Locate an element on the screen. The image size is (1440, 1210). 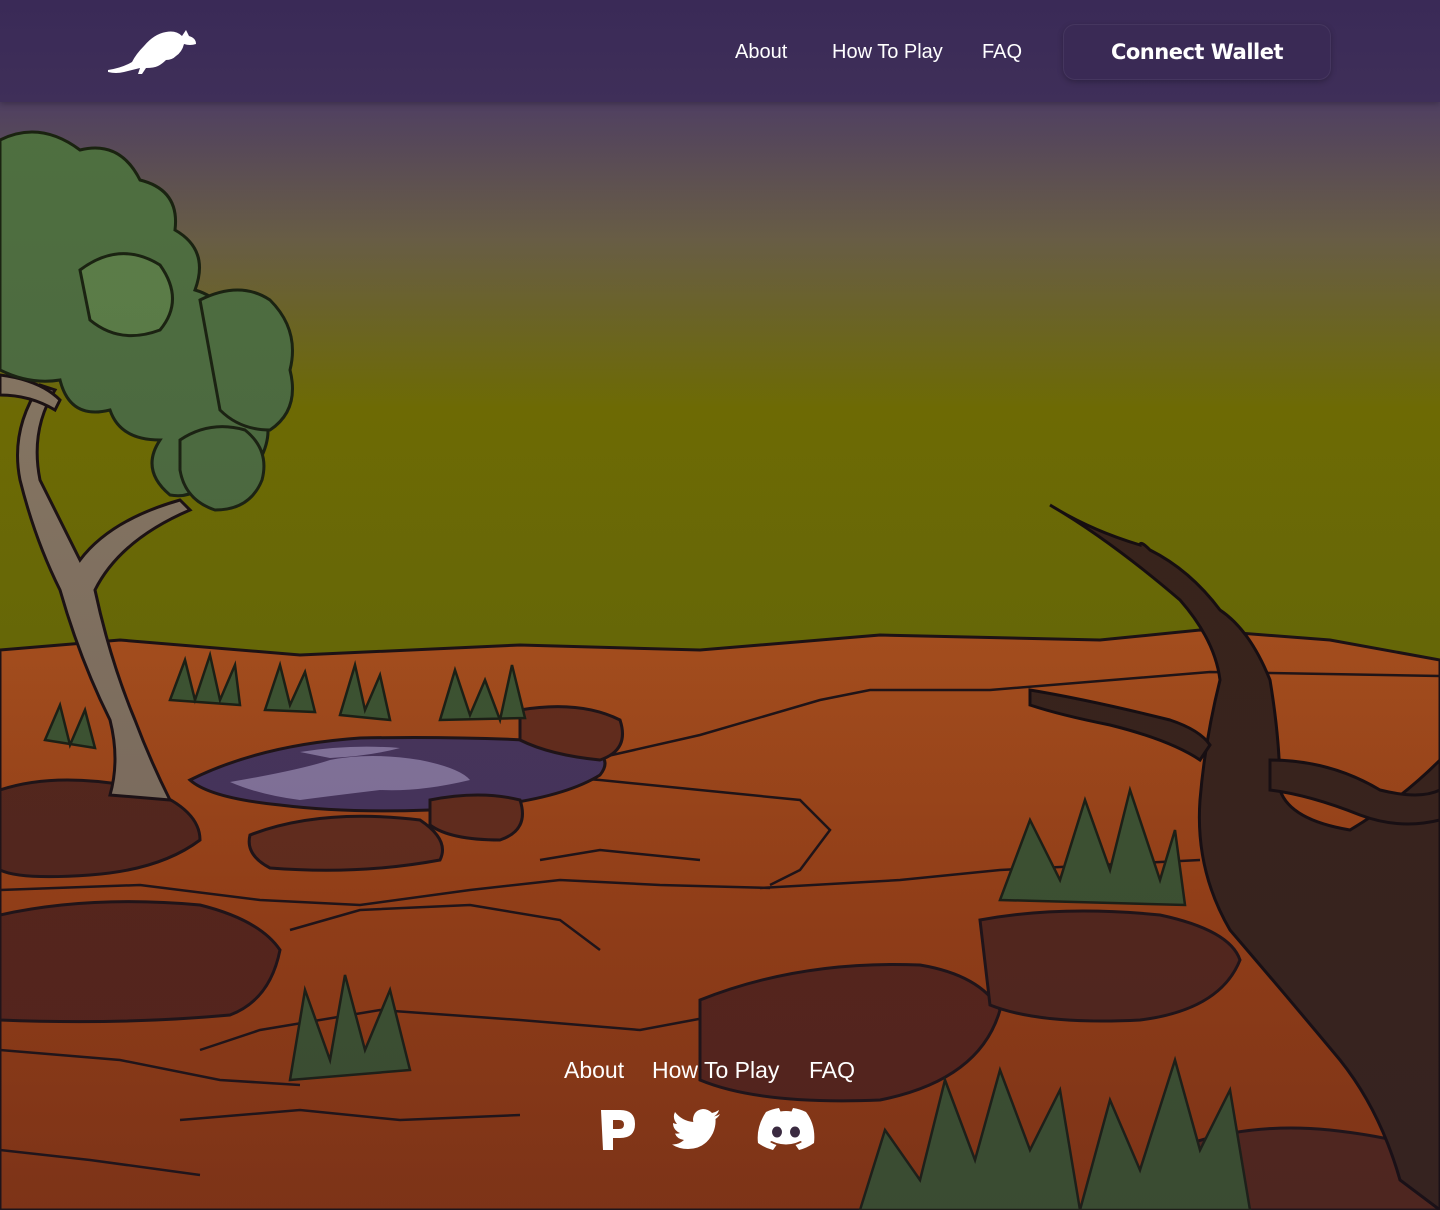
connect-wallet-button: Connect Wallet is located at coordinates (1197, 52).